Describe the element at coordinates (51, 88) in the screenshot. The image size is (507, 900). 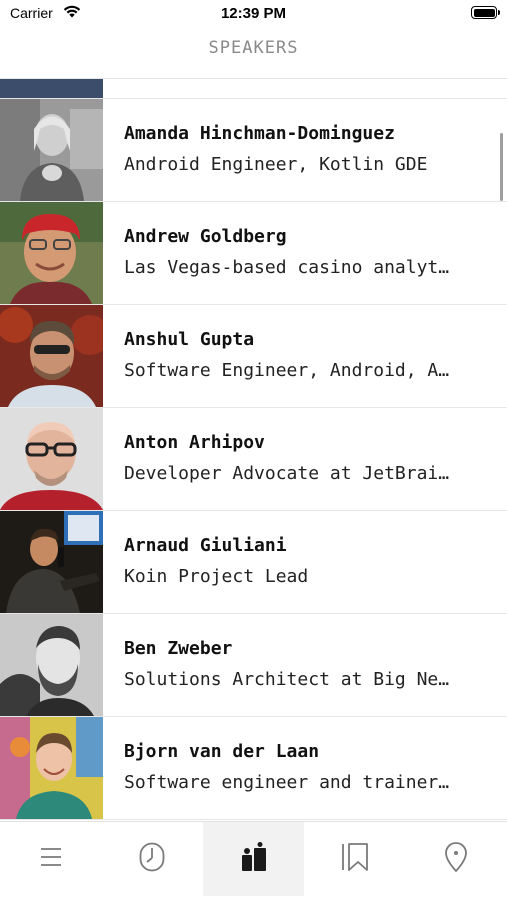
I see `partial-speaker-photo` at that location.